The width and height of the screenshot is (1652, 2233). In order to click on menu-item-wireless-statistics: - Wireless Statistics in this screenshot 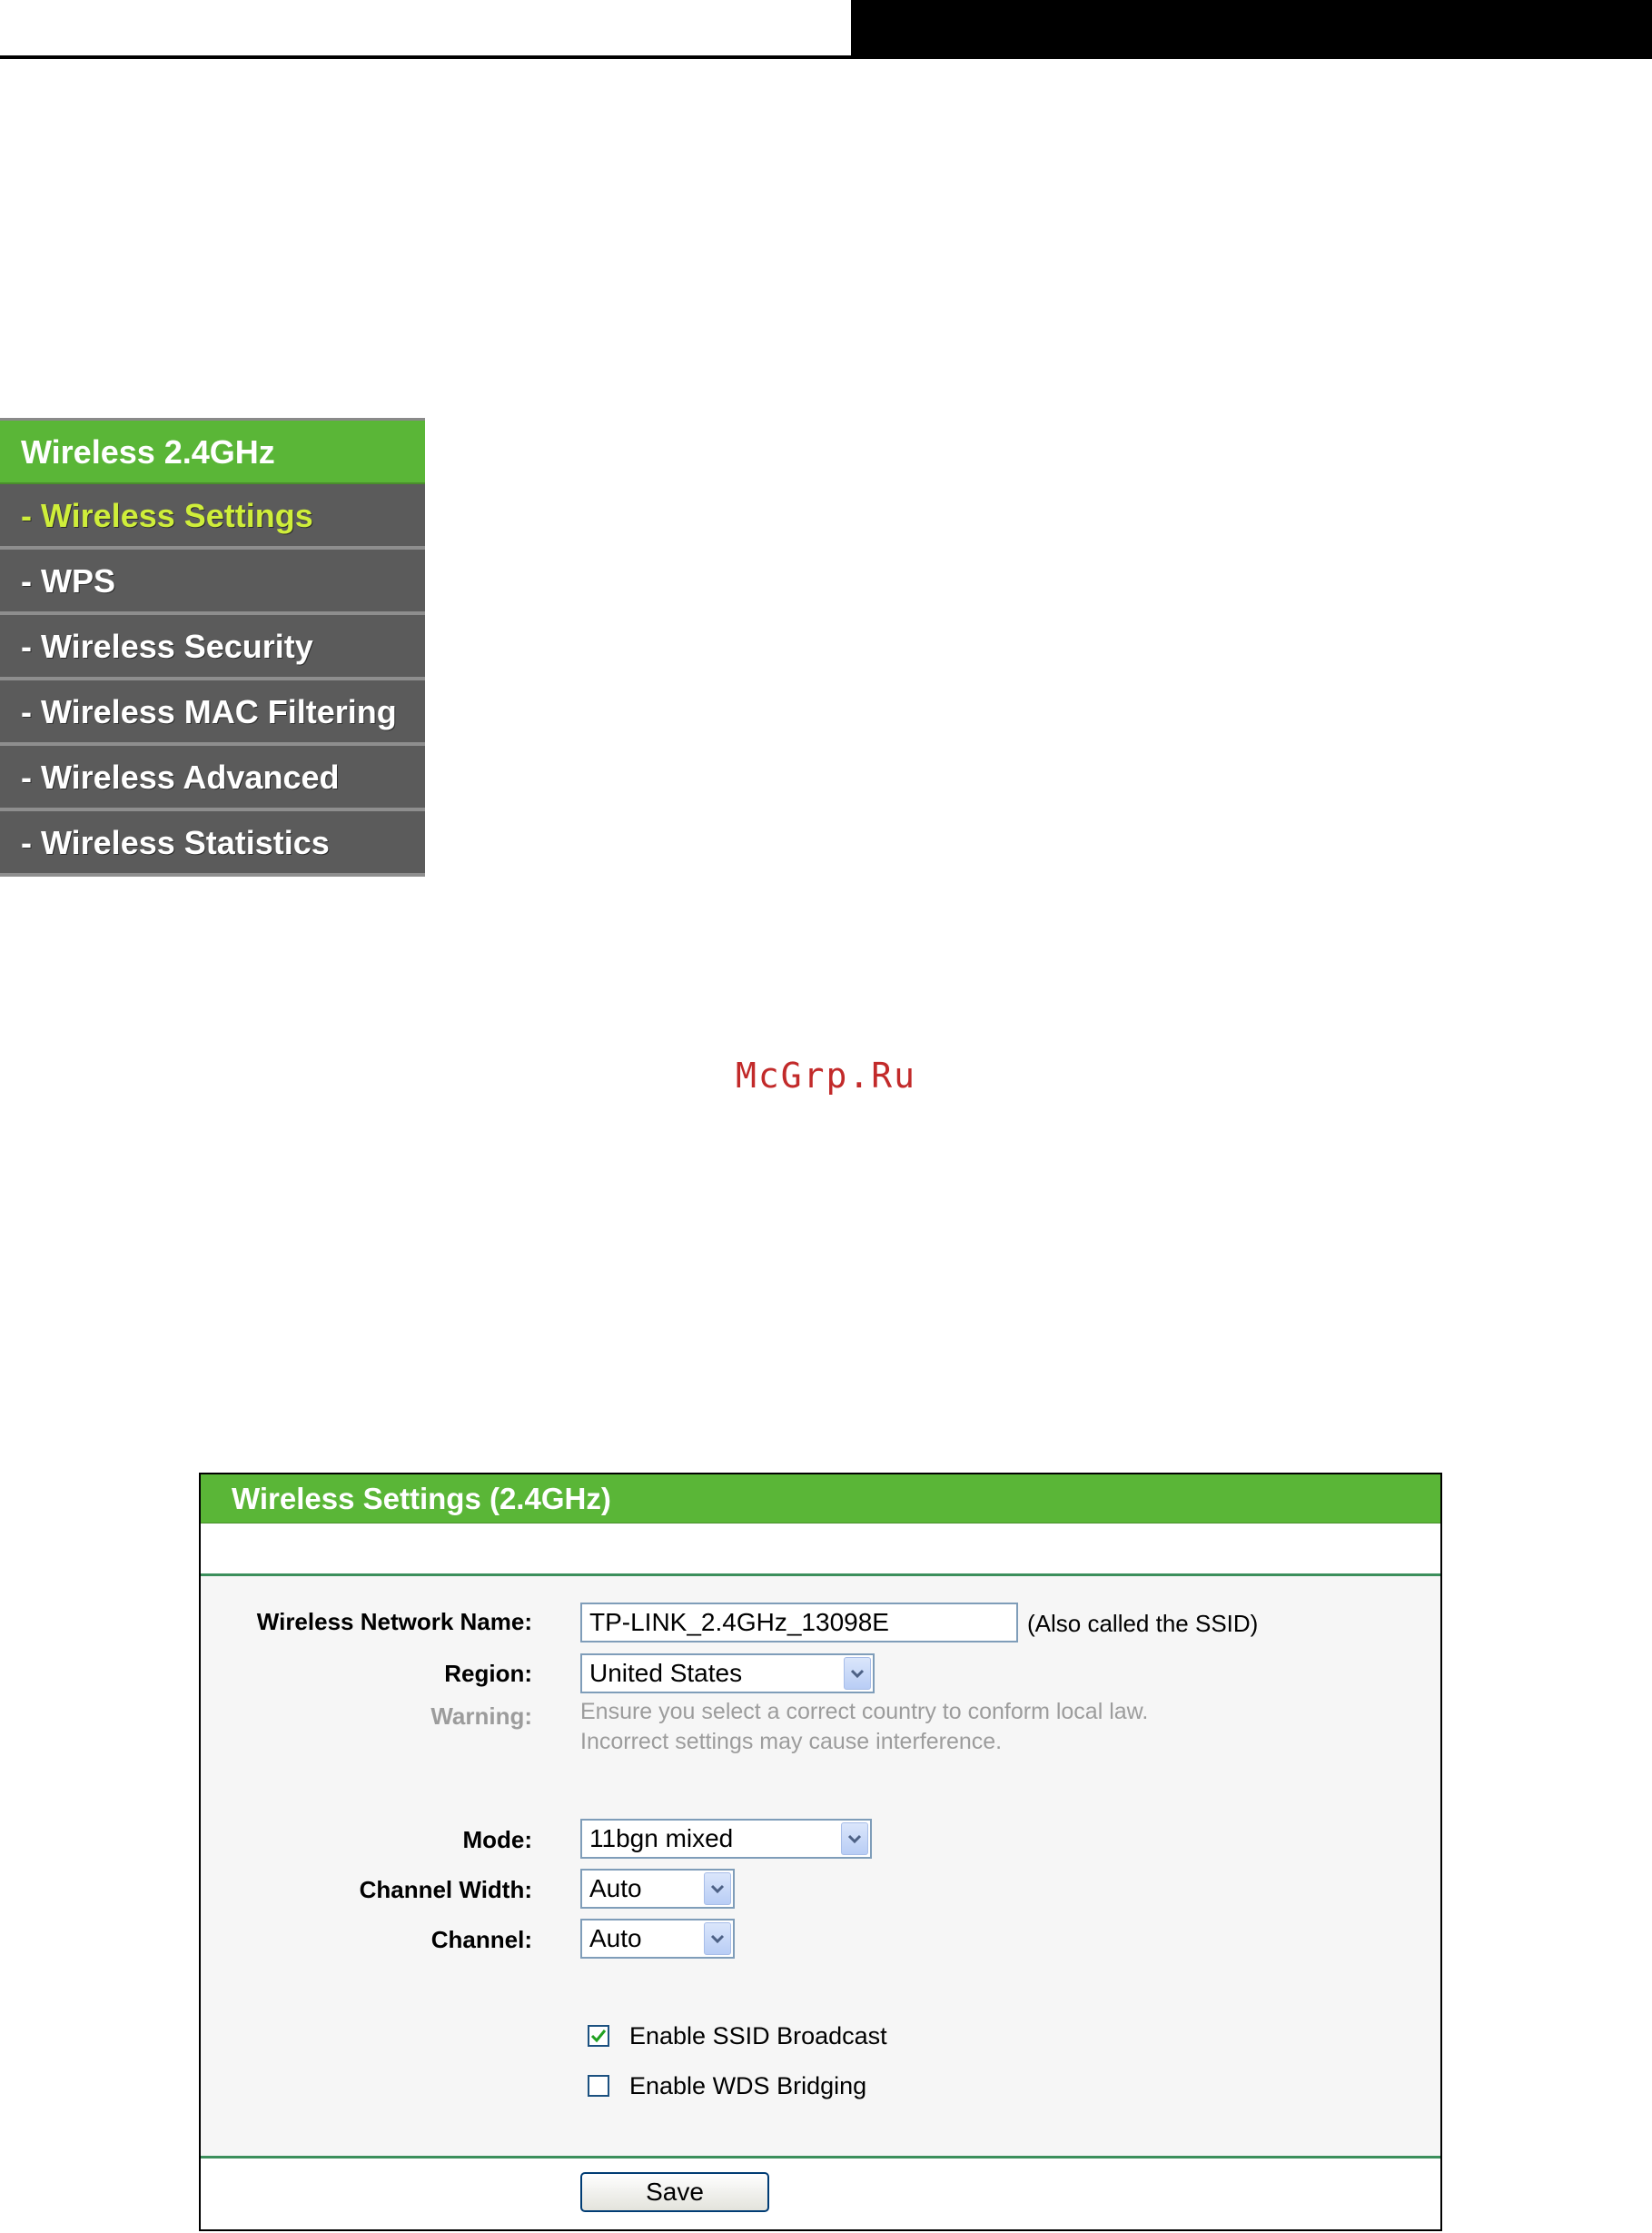, I will do `click(212, 844)`.